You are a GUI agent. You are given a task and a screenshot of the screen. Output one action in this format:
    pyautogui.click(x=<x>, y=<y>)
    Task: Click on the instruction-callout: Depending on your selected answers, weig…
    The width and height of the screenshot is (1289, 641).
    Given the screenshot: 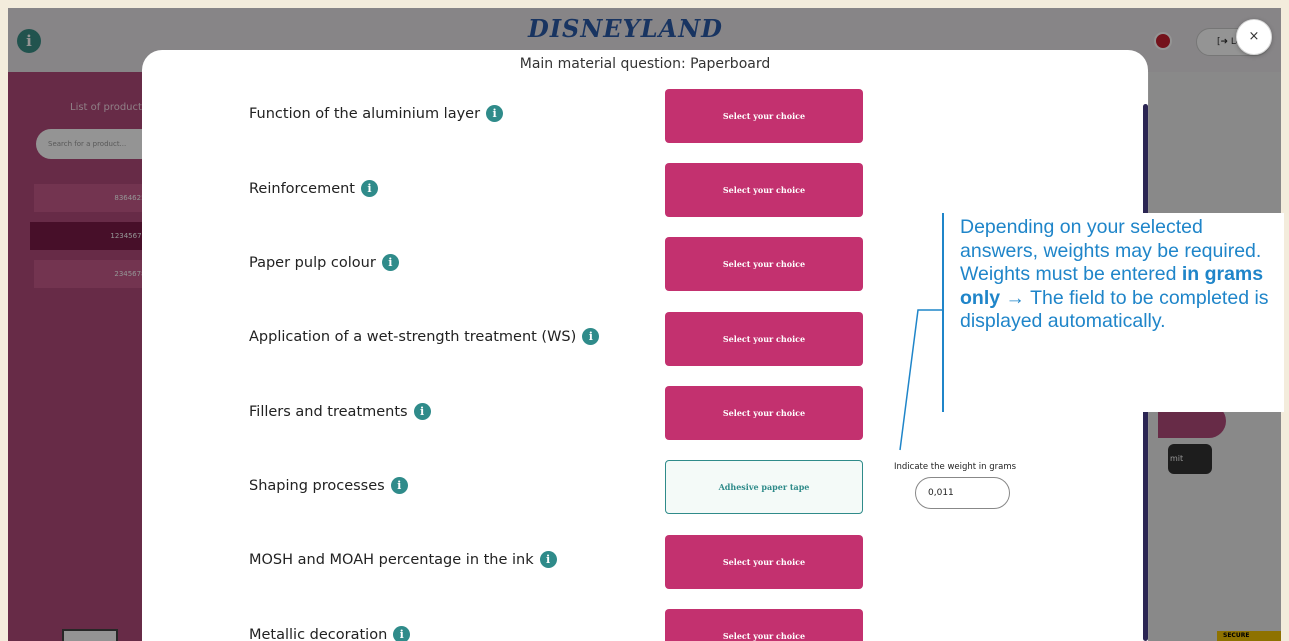 What is the action you would take?
    pyautogui.click(x=1113, y=312)
    